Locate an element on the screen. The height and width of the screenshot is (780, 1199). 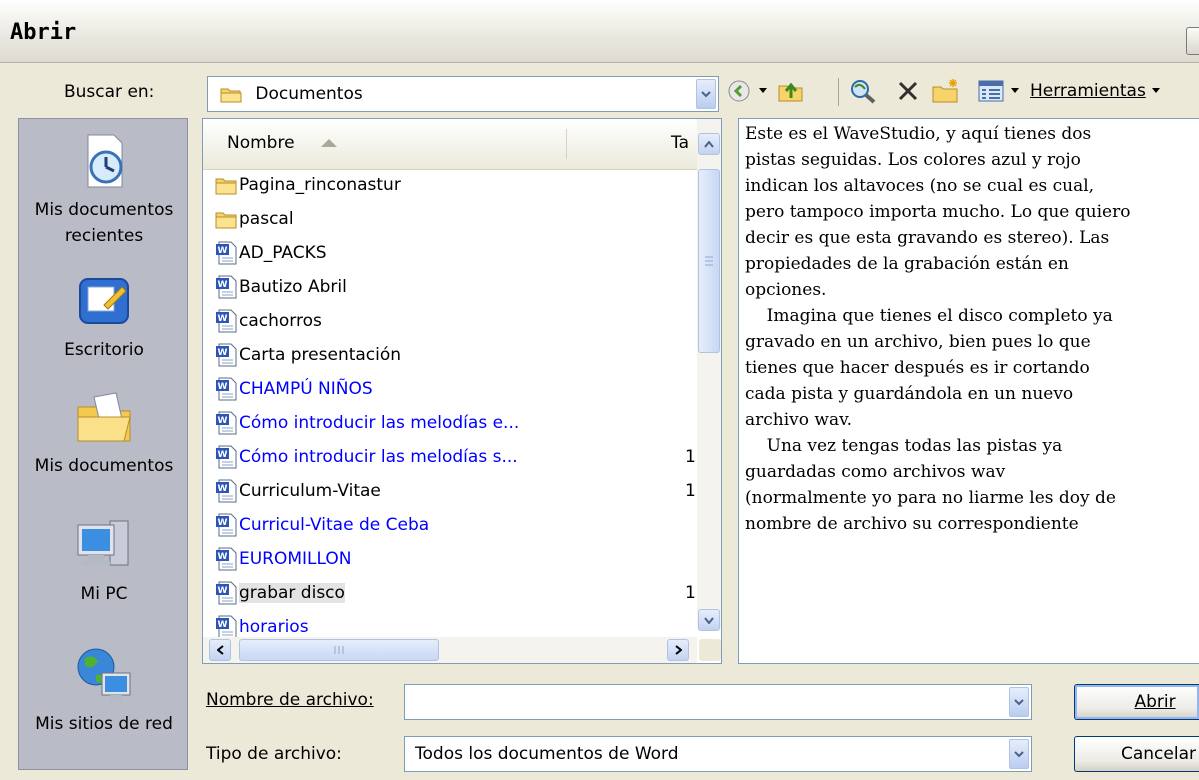
search-web-icon is located at coordinates (863, 92).